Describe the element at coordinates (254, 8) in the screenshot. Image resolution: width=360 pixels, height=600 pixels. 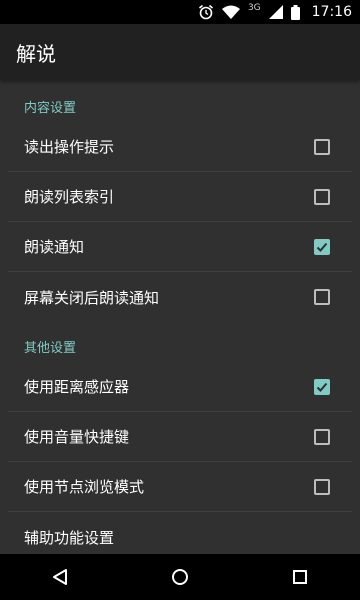
I see `network-type-label: 3G` at that location.